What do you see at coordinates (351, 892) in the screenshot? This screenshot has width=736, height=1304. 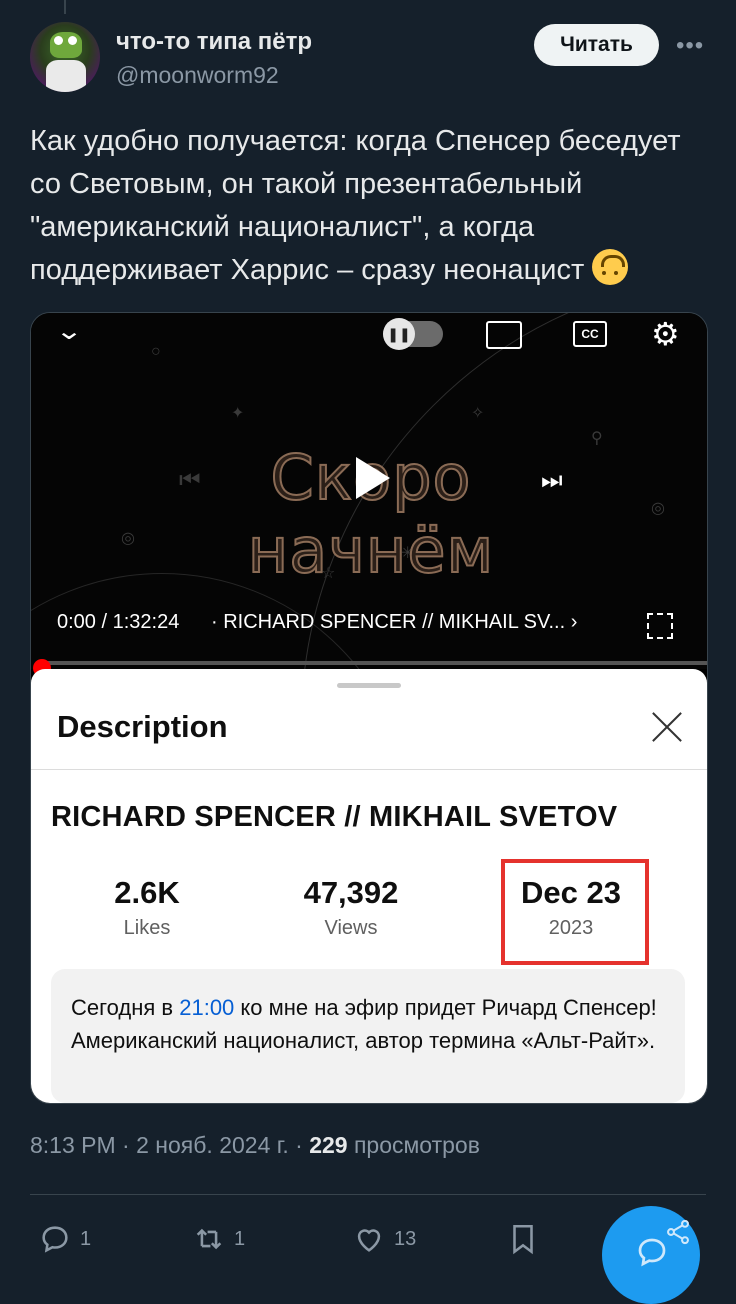 I see `stat-value: 47,392` at bounding box center [351, 892].